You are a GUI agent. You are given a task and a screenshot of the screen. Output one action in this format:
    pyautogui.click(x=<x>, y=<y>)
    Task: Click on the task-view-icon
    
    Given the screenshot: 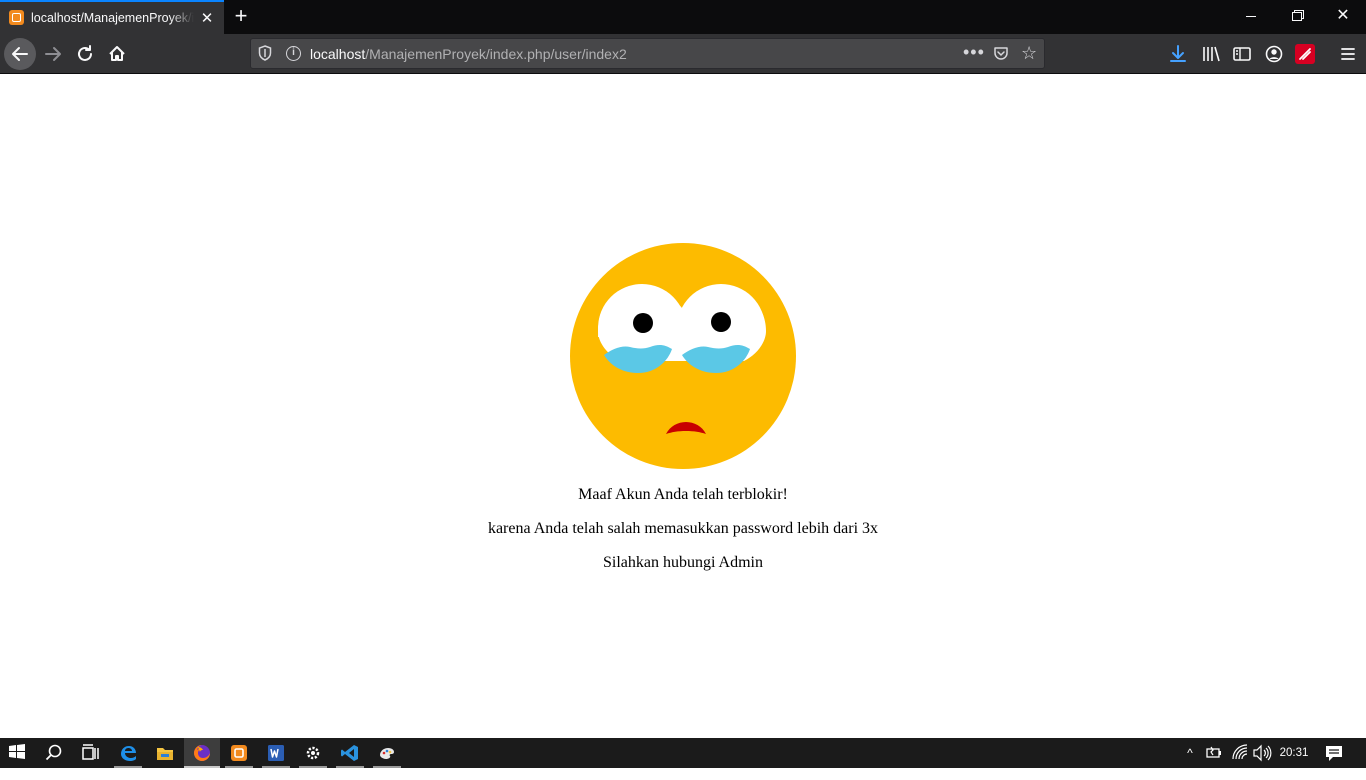 What is the action you would take?
    pyautogui.click(x=90, y=752)
    